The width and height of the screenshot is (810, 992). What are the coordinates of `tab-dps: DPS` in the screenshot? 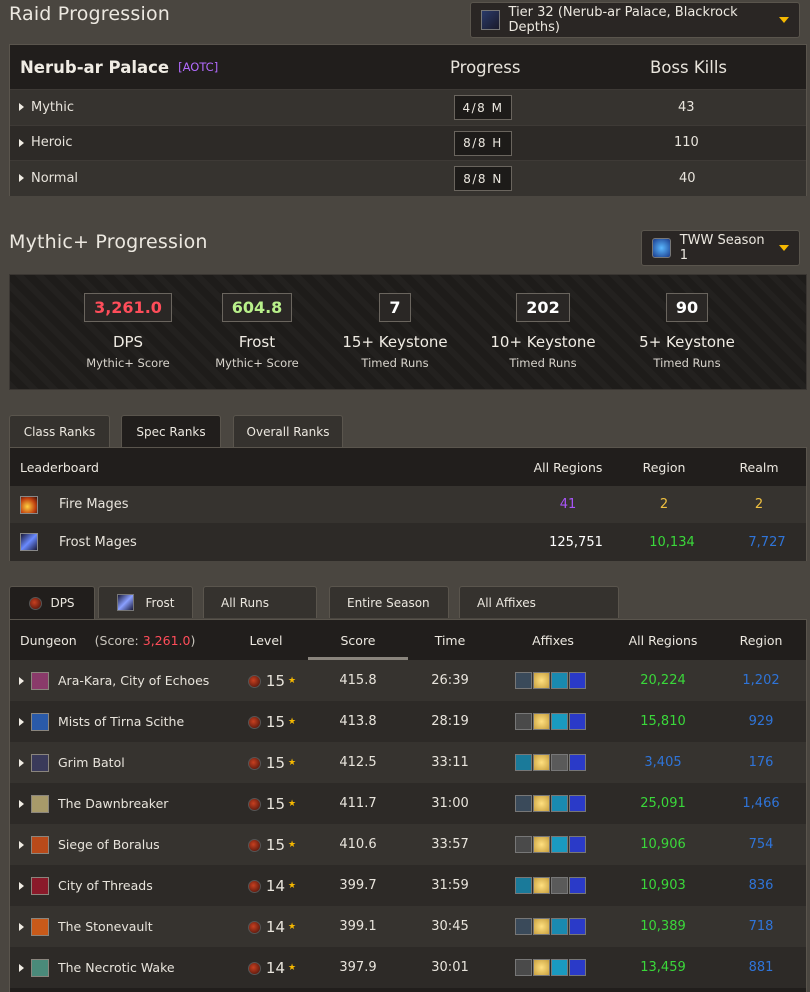 It's located at (52, 602).